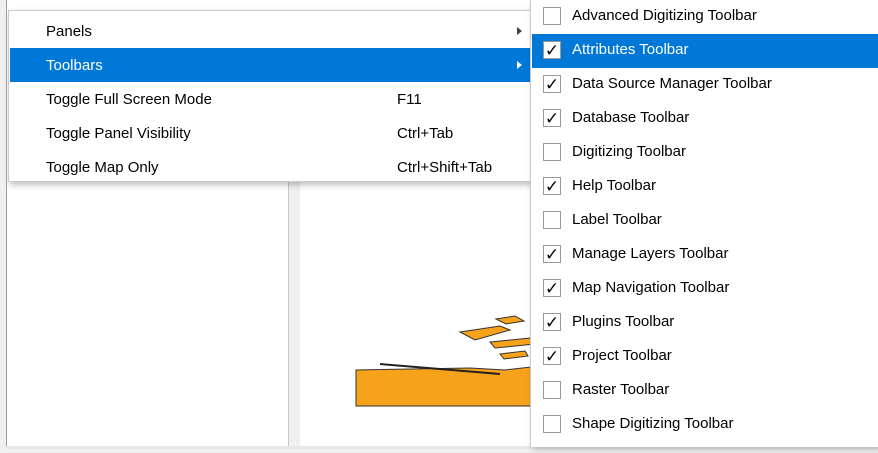 The image size is (878, 453). What do you see at coordinates (448, 386) in the screenshot?
I see `map-feature-polygon` at bounding box center [448, 386].